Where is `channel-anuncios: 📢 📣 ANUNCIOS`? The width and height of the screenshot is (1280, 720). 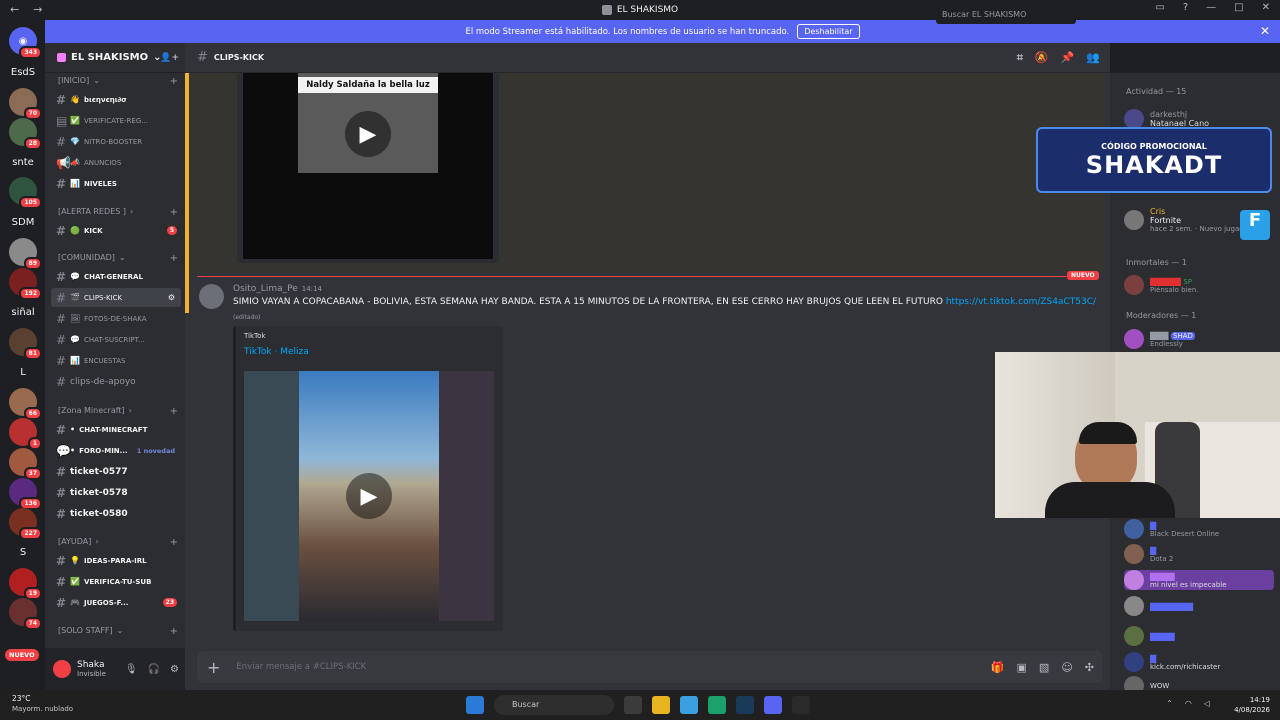
channel-anuncios: 📢 📣 ANUNCIOS is located at coordinates (116, 162).